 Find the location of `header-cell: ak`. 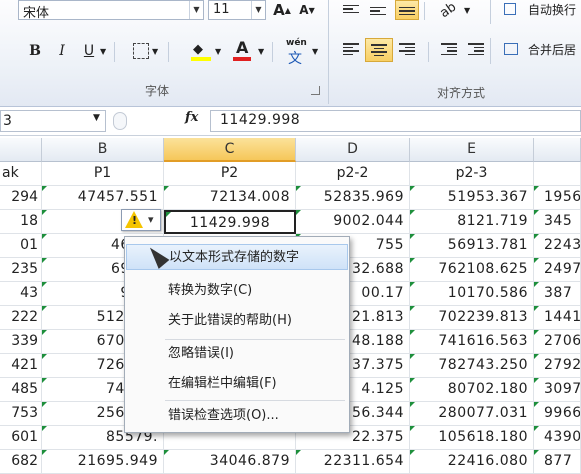

header-cell: ak is located at coordinates (21, 174).